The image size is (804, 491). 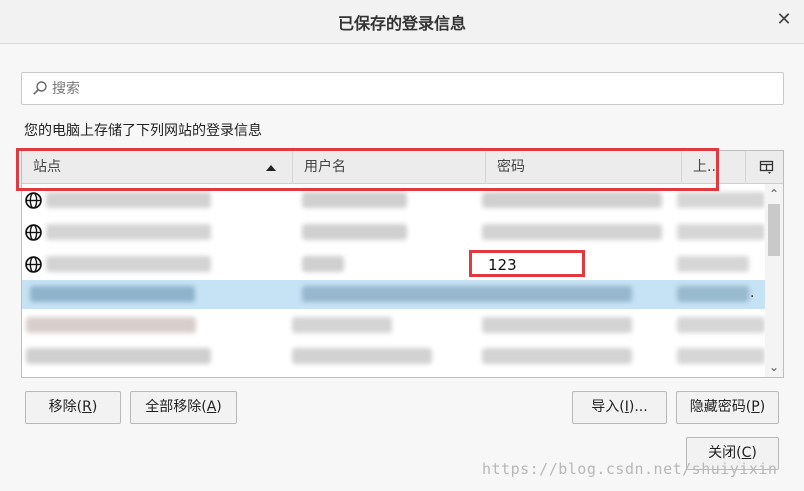 What do you see at coordinates (774, 194) in the screenshot?
I see `scroll-up-icon: ⌃` at bounding box center [774, 194].